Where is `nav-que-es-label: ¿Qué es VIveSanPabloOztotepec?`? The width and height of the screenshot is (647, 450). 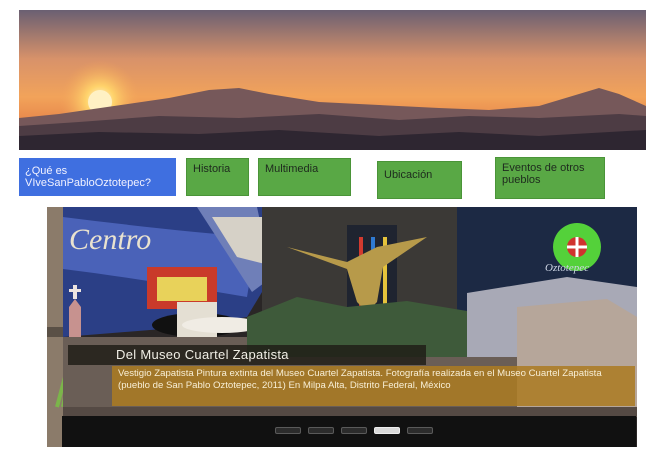
nav-que-es-label: ¿Qué es VIveSanPabloOztotepec? is located at coordinates (88, 177).